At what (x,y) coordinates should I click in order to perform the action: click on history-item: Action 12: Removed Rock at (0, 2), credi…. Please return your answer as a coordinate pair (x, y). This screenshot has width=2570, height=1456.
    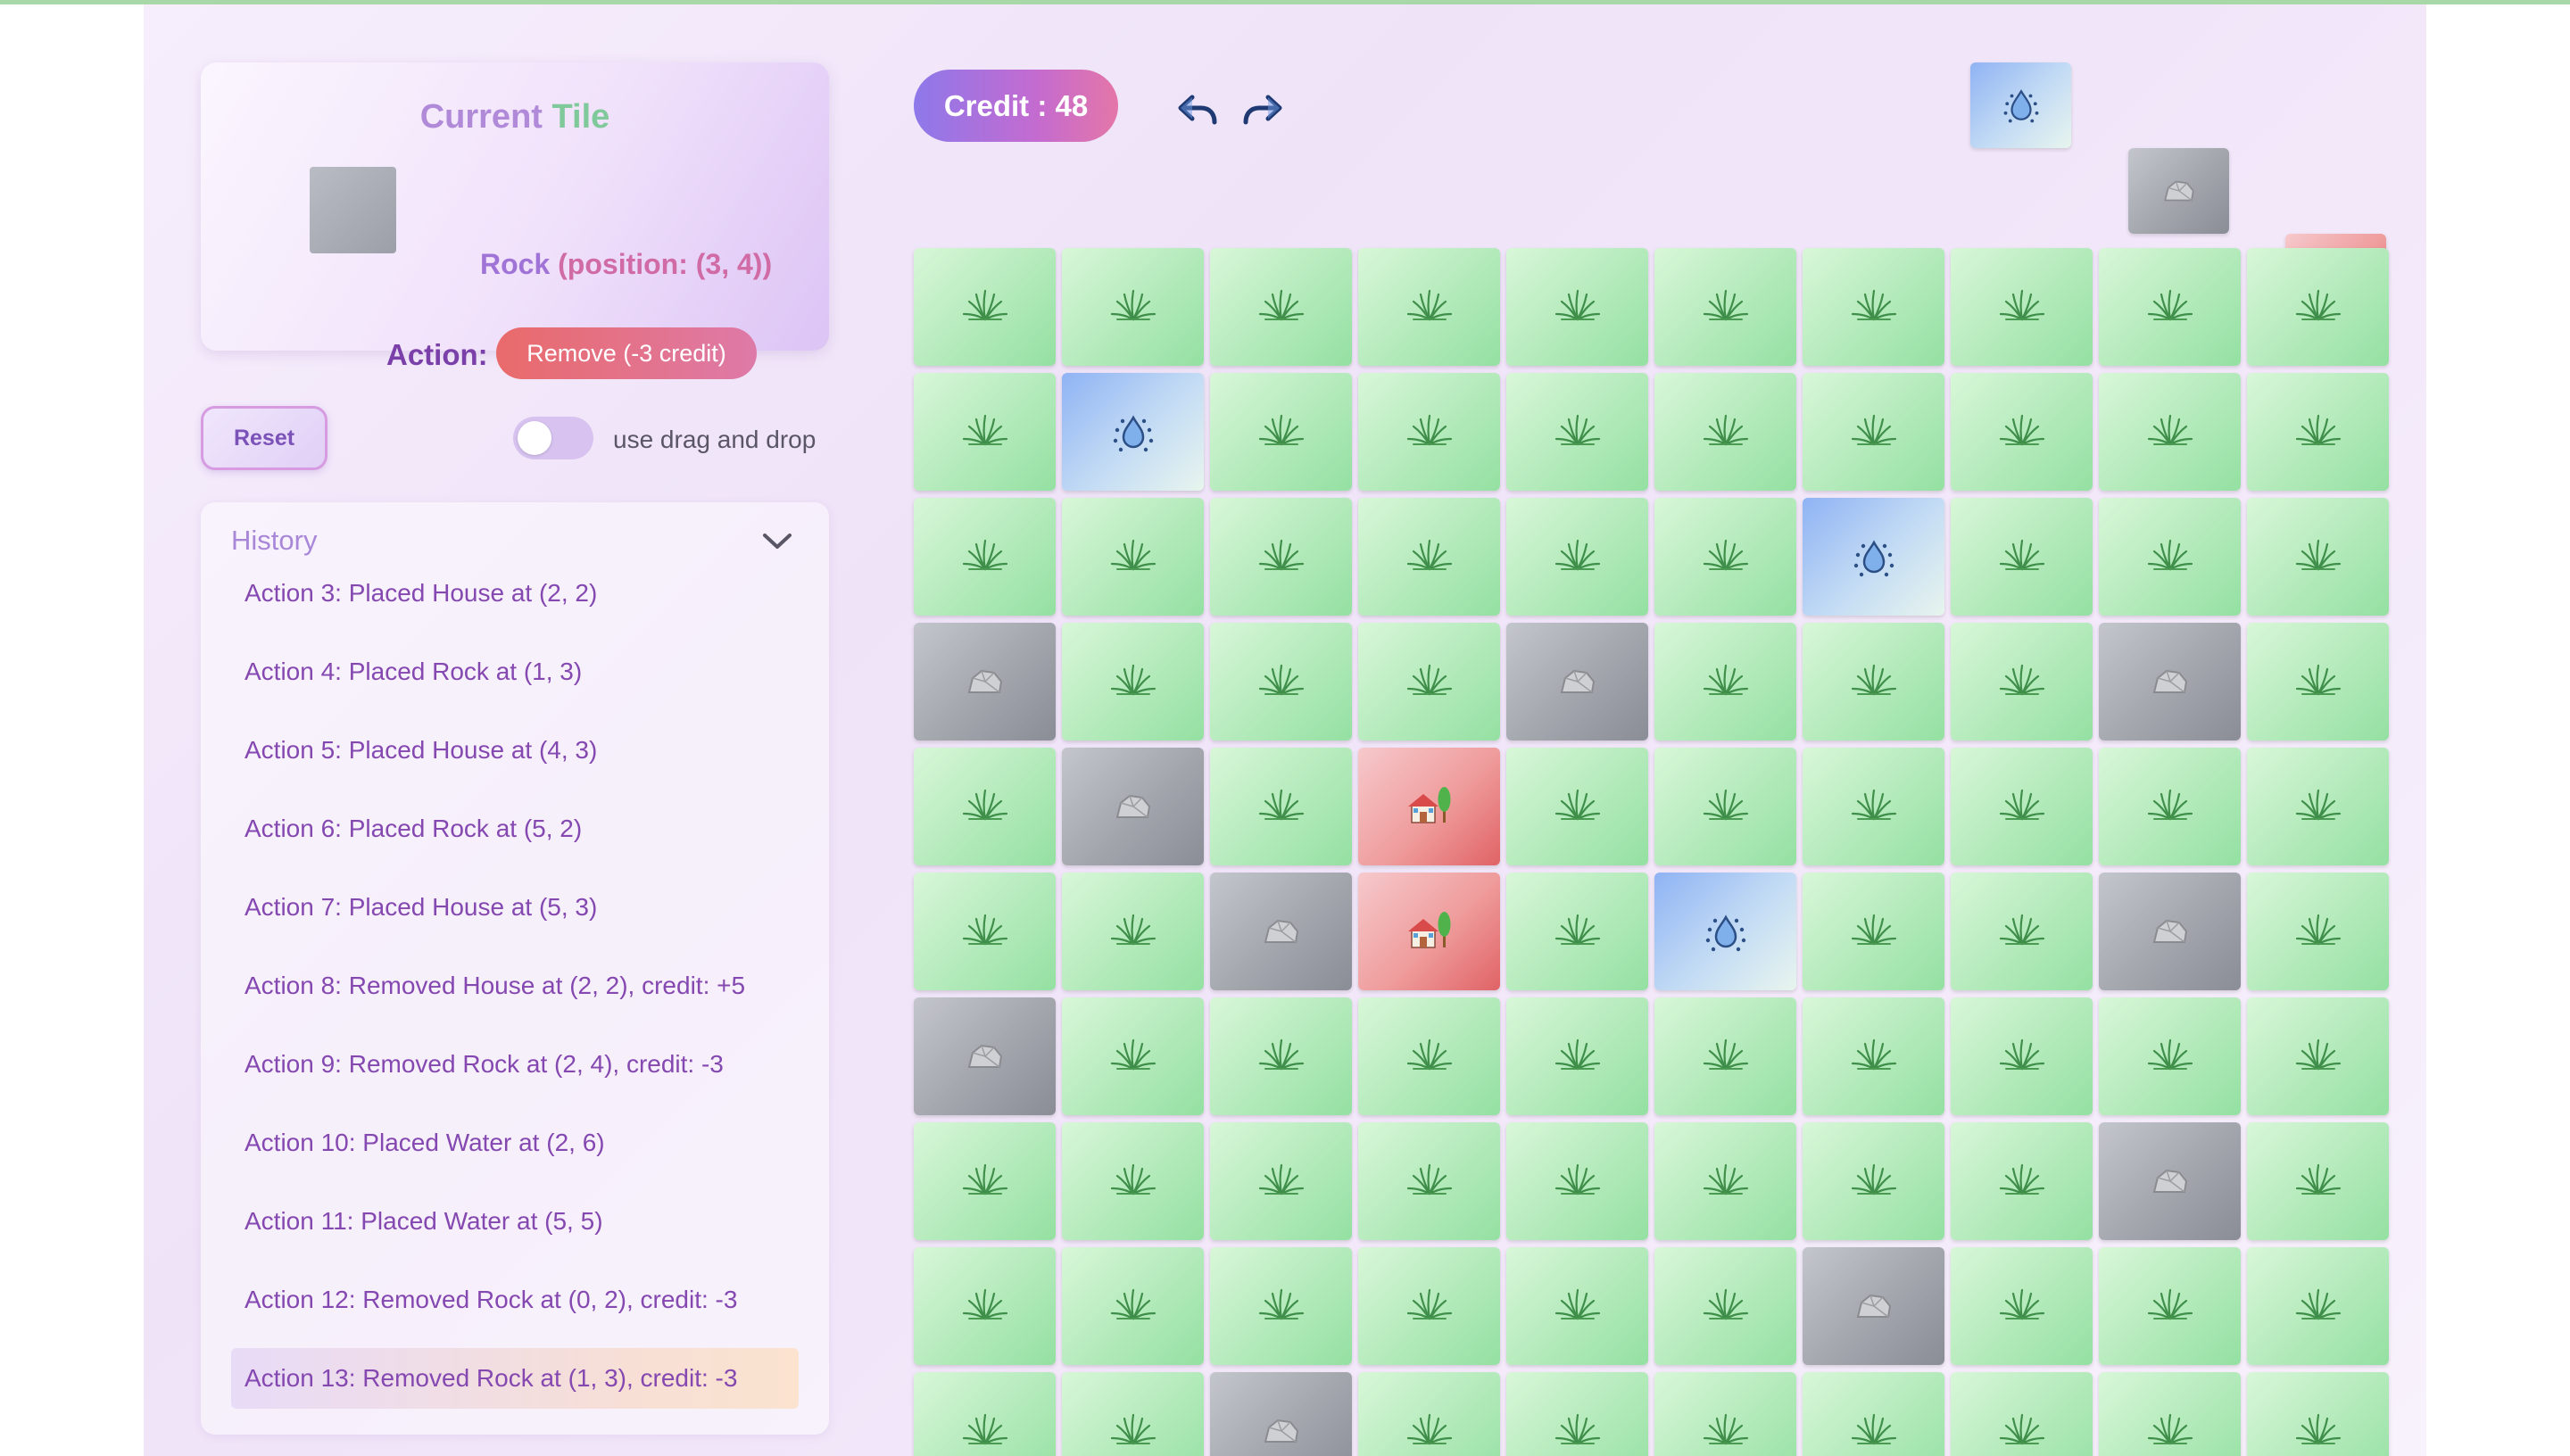
    Looking at the image, I should click on (515, 1300).